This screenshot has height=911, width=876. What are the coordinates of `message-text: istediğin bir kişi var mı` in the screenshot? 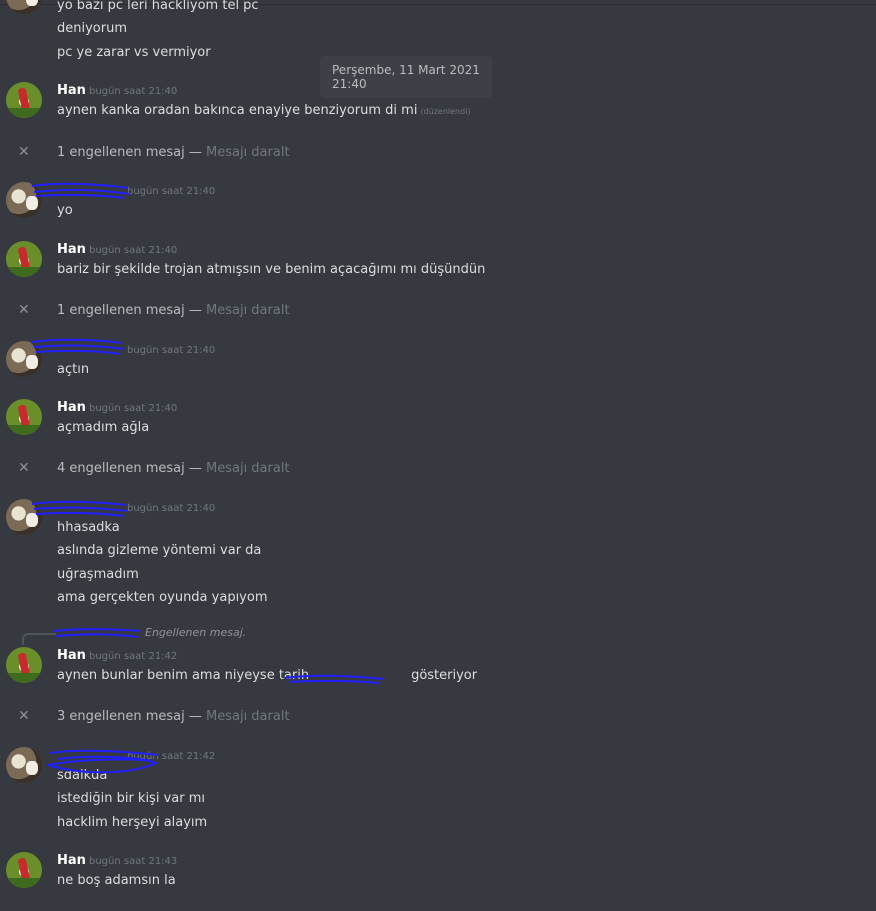 It's located at (131, 798).